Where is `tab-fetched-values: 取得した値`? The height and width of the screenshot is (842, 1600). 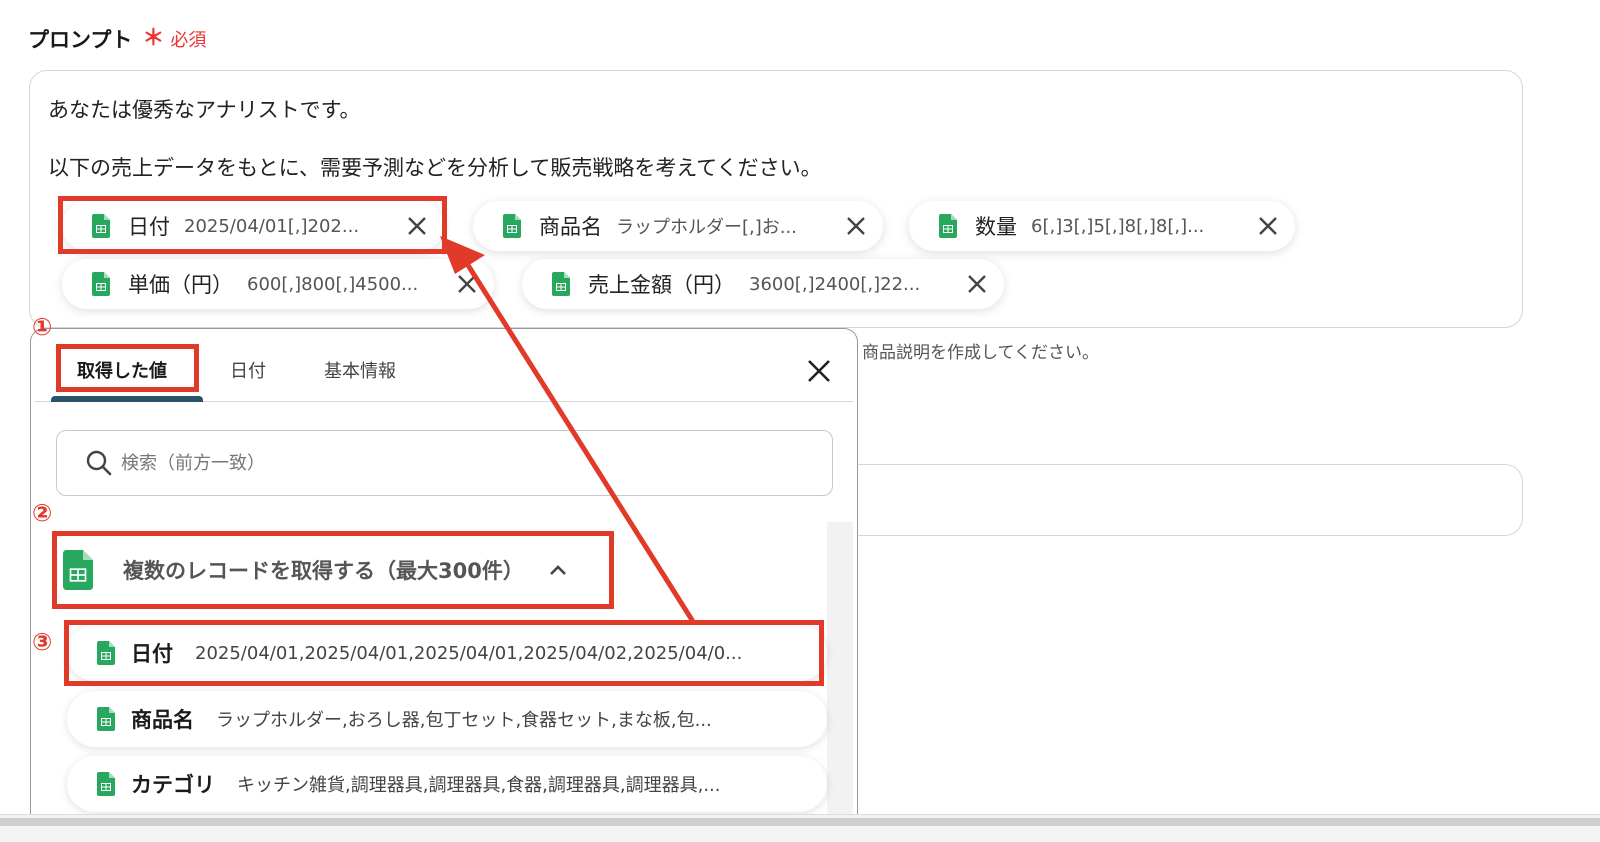 tab-fetched-values: 取得した値 is located at coordinates (122, 370).